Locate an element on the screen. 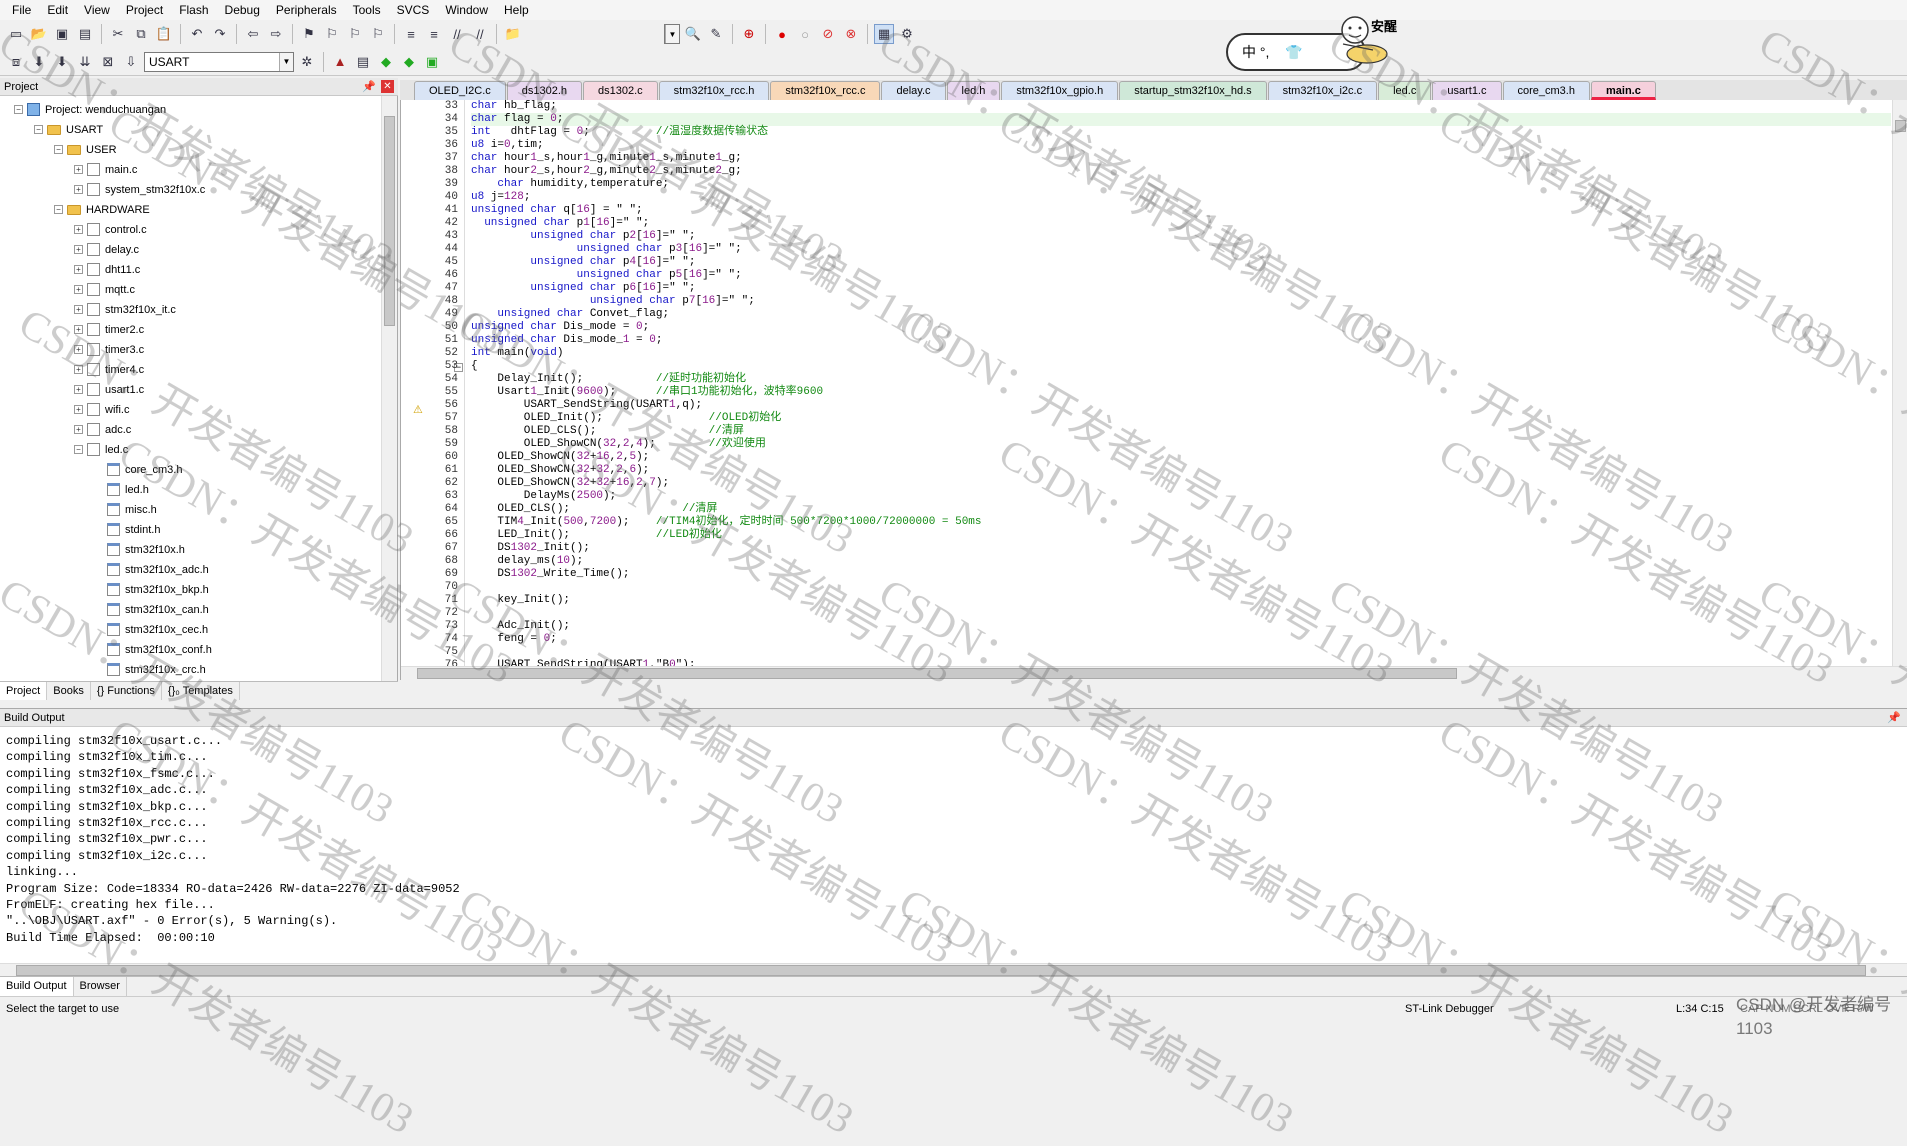  editor-tab: stm32f10x_rcc.c is located at coordinates (825, 90).